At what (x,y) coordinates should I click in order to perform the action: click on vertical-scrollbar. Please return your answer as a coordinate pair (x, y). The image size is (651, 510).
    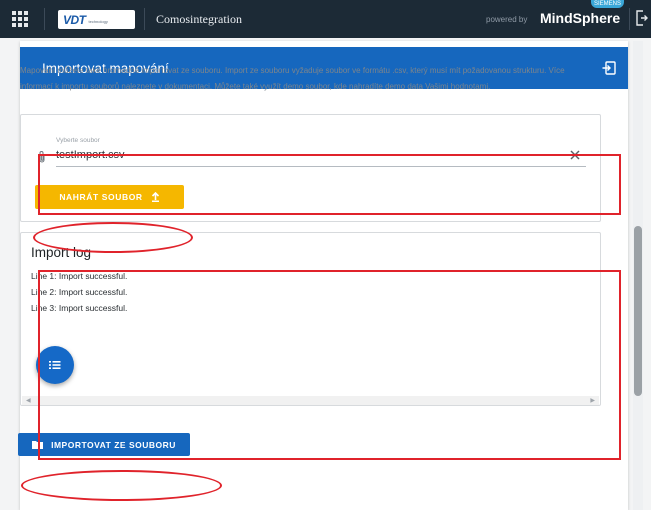
    Looking at the image, I should click on (638, 275).